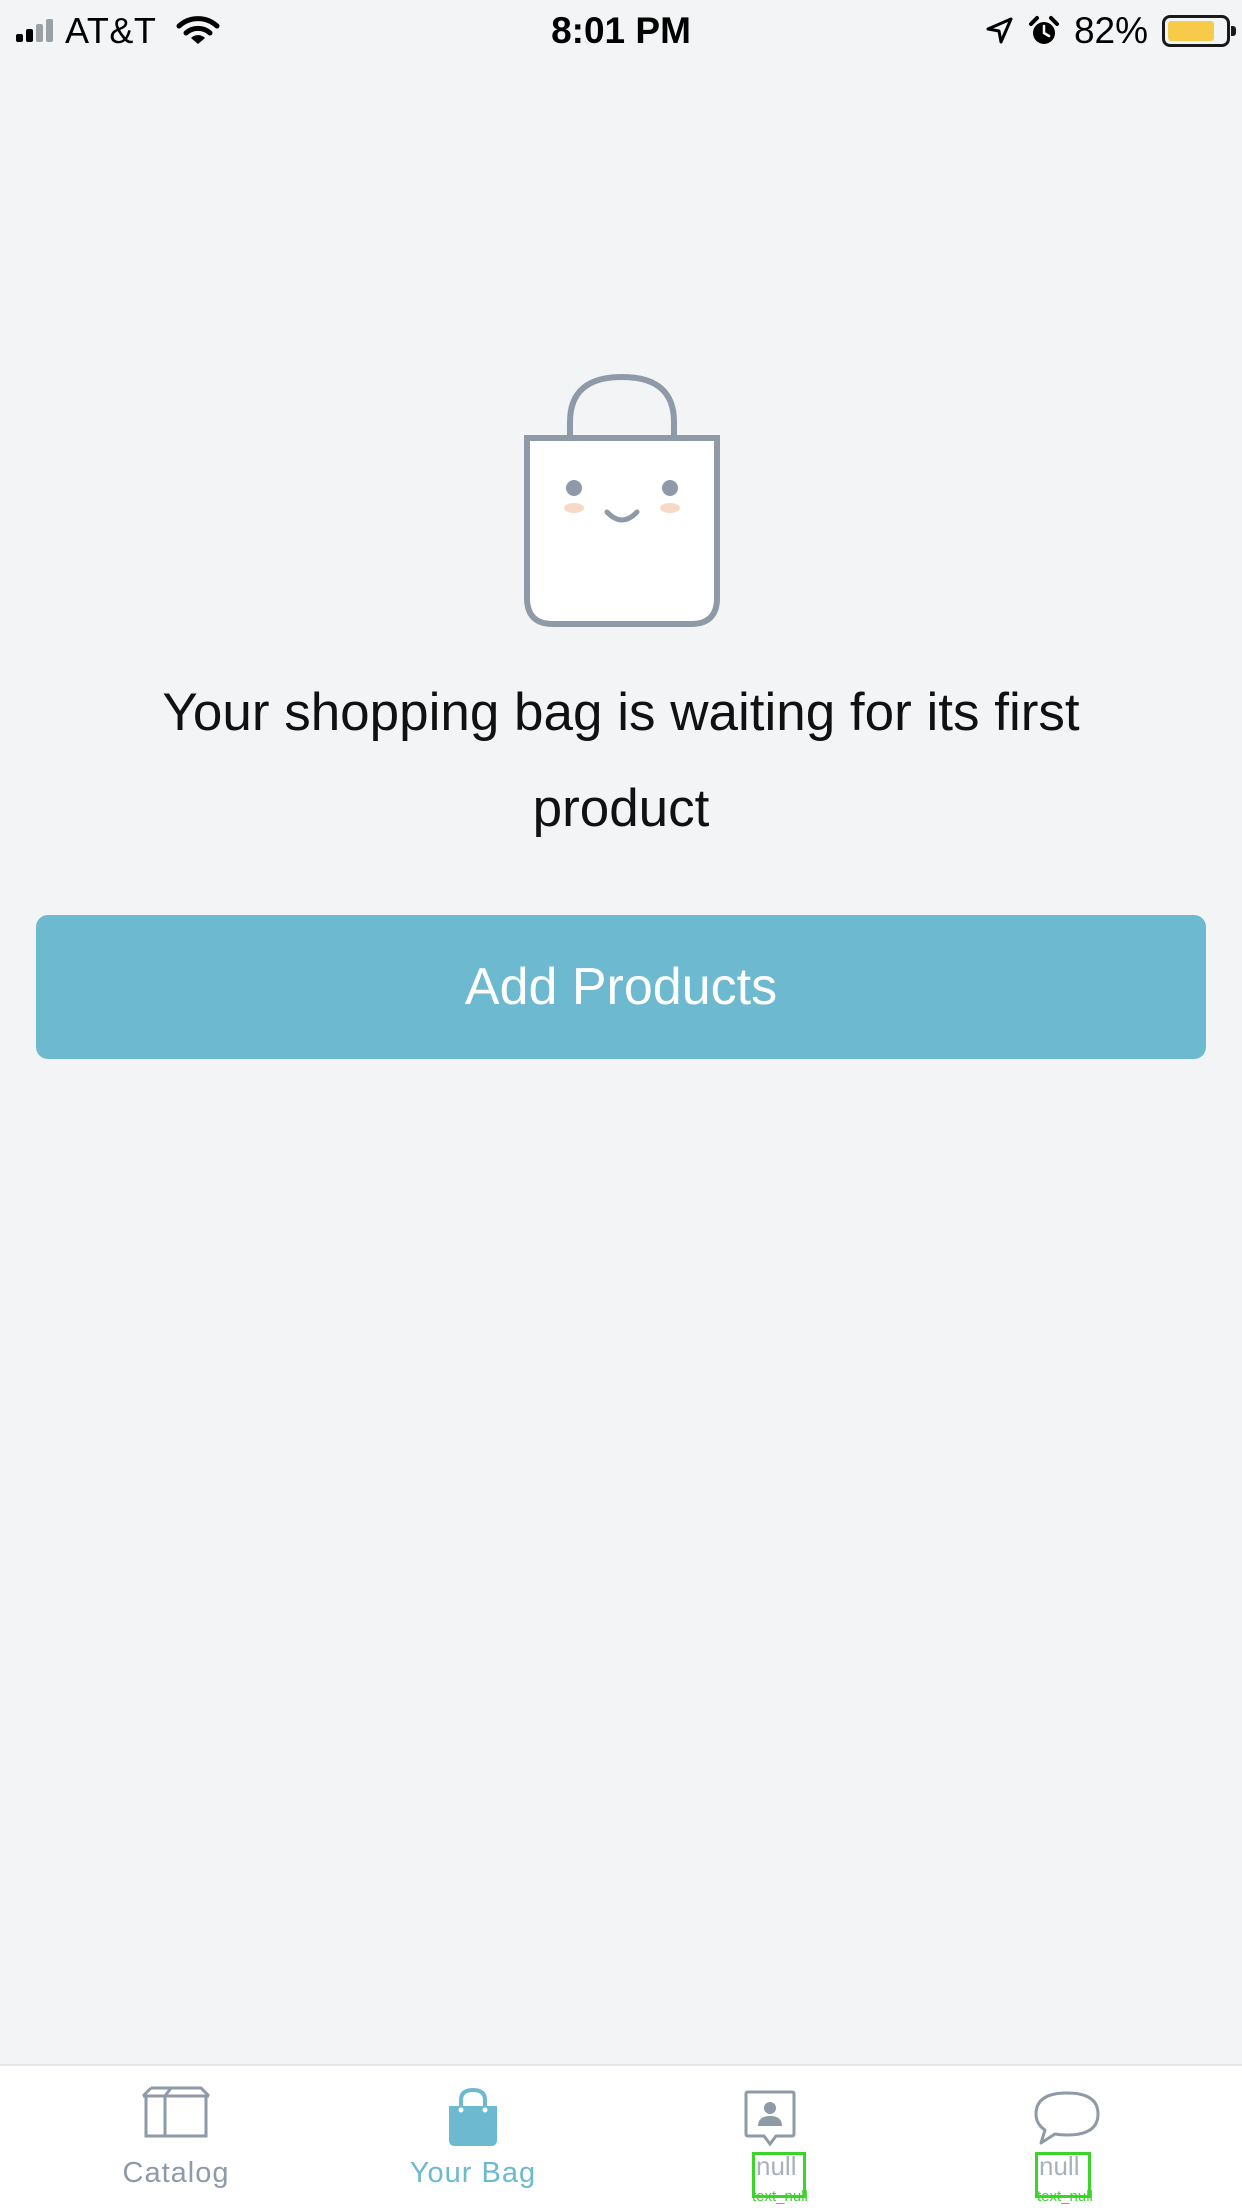 The height and width of the screenshot is (2208, 1242). I want to click on tab-label-profile: null, so click(776, 2166).